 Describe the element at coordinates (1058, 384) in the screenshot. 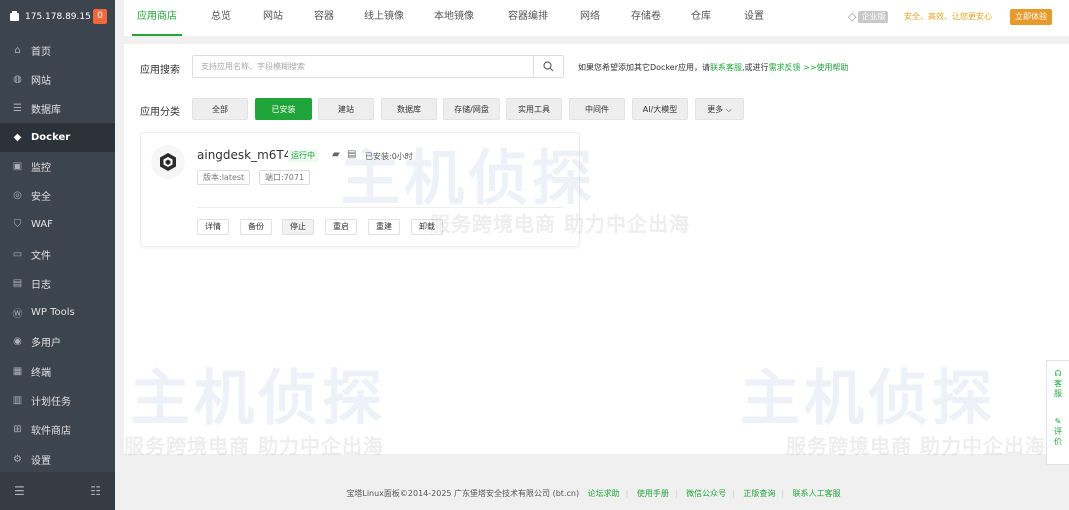

I see `customer-service-button: ☊ 客服` at that location.